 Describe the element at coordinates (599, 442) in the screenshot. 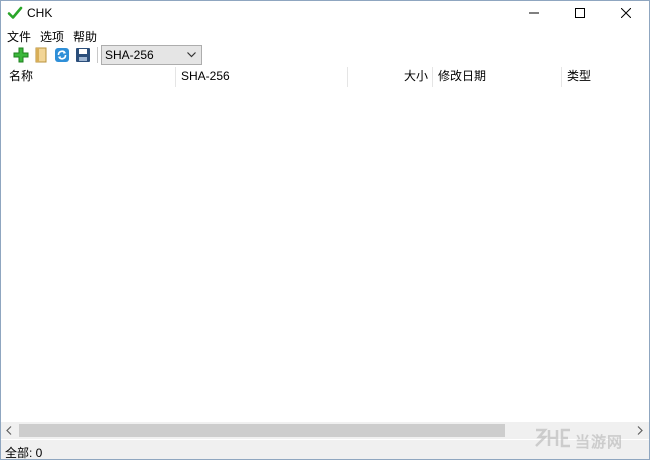

I see `watermark-text: 当游网` at that location.